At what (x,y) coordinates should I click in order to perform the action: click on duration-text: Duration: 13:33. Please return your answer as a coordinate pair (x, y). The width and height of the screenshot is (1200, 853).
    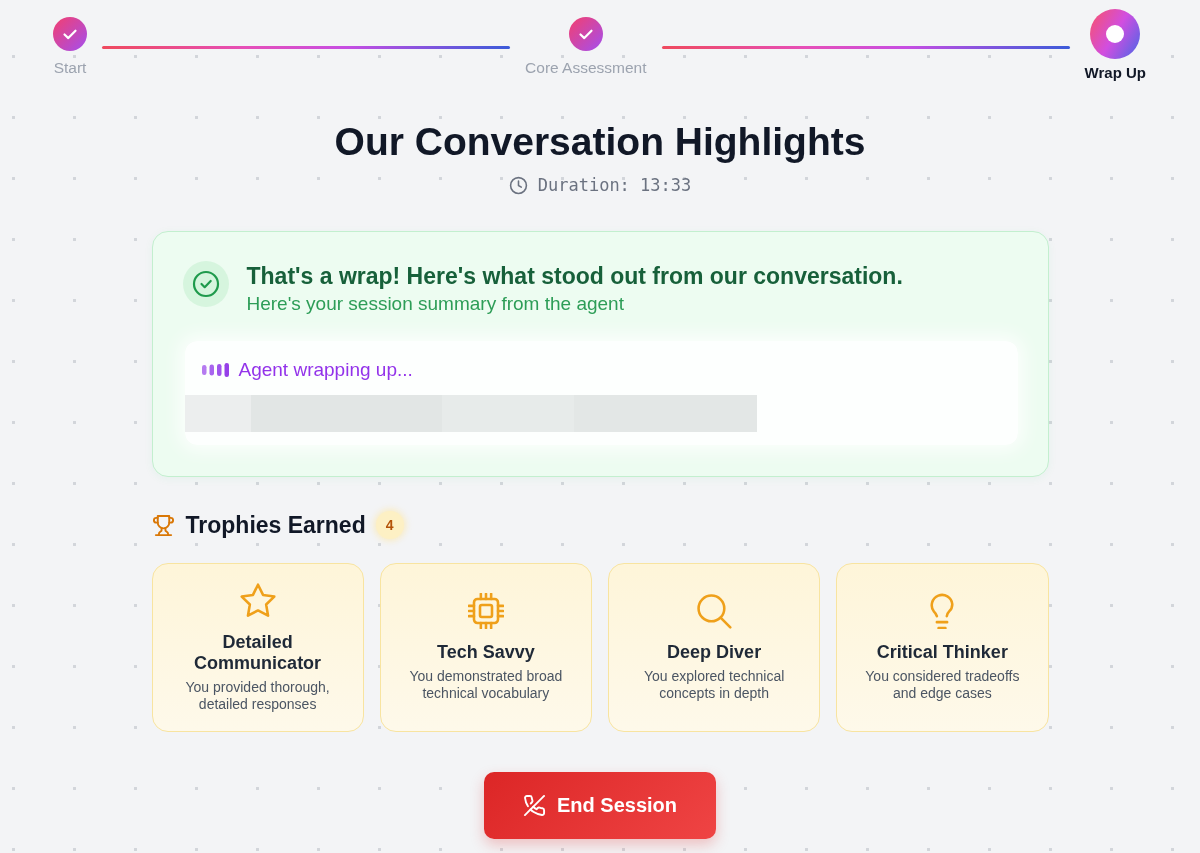
    Looking at the image, I should click on (614, 185).